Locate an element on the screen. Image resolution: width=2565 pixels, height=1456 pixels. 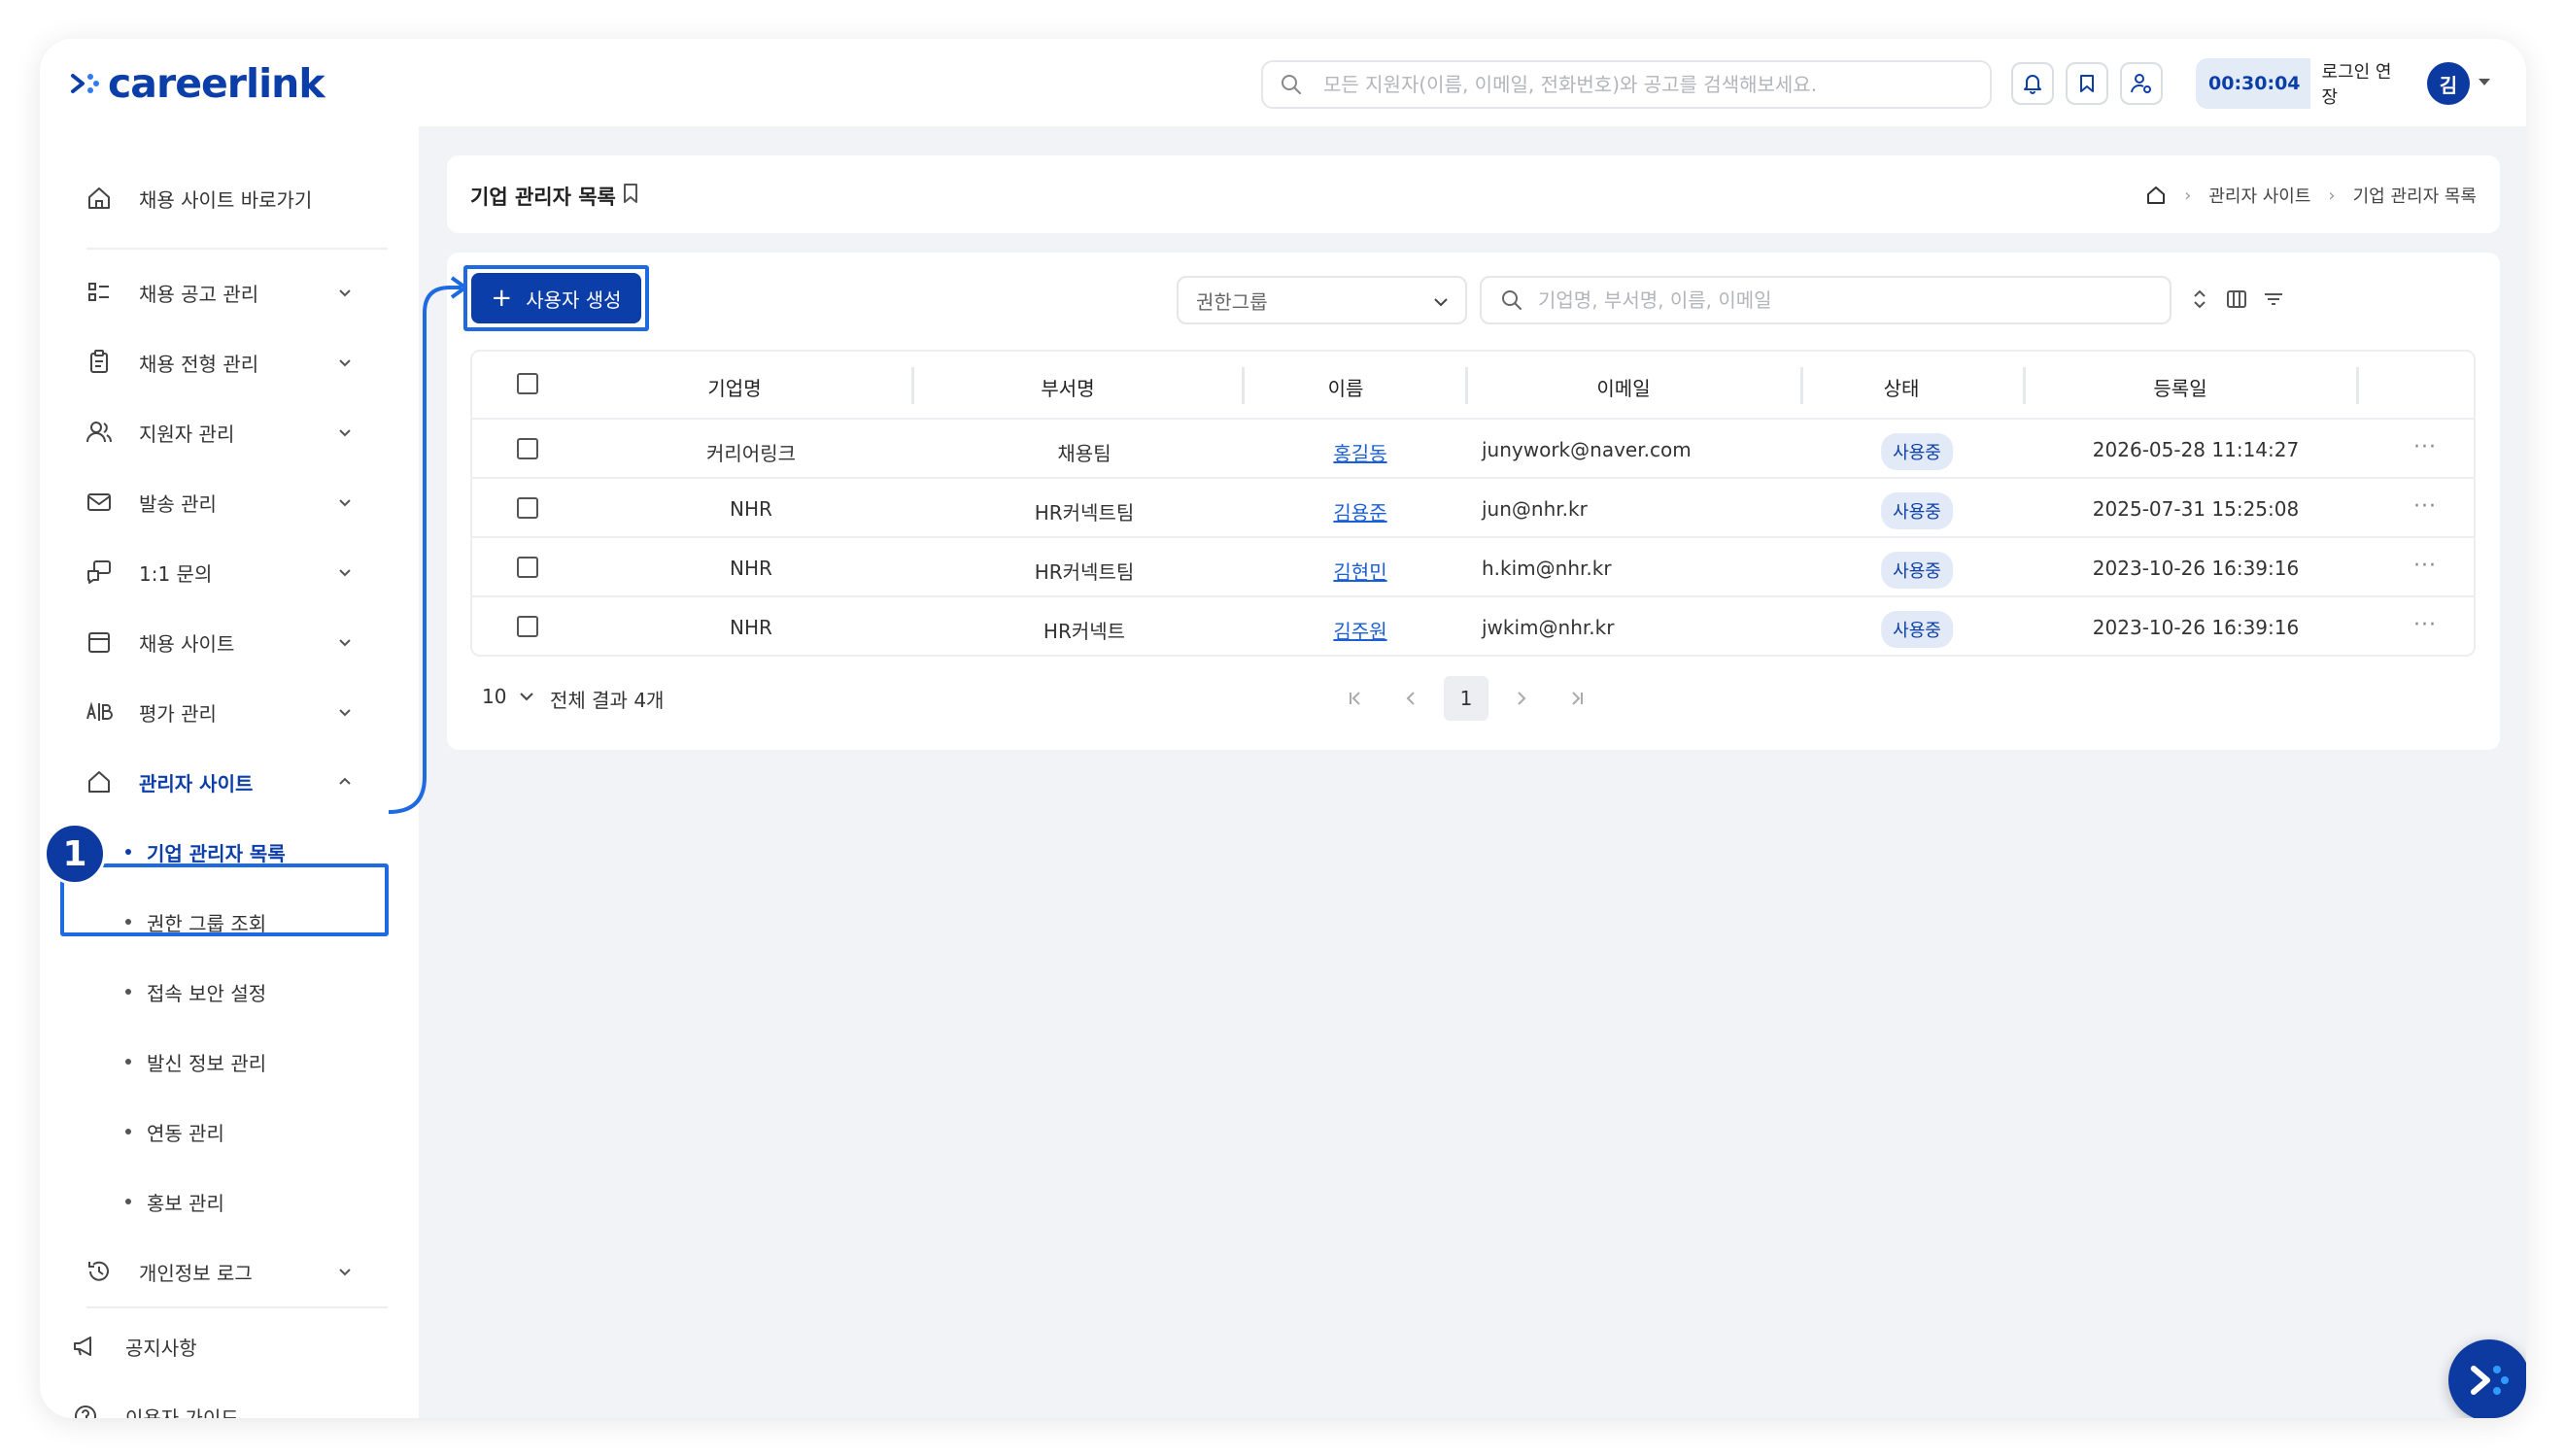
cell-name-link: 홍길동 is located at coordinates (1359, 452).